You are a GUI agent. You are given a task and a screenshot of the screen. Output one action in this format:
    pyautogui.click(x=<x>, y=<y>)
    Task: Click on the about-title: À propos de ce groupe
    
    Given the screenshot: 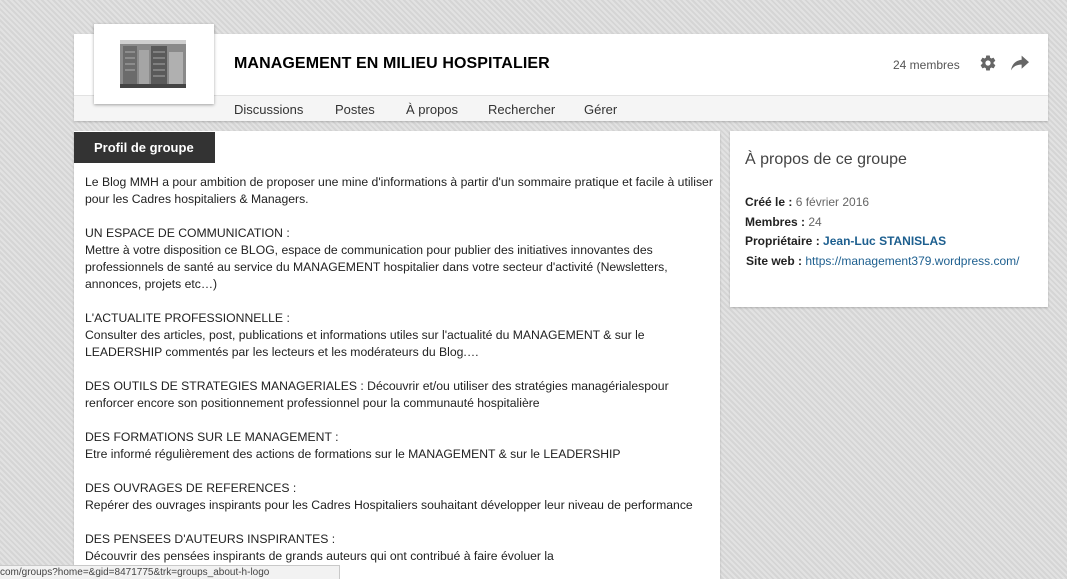 What is the action you would take?
    pyautogui.click(x=826, y=159)
    